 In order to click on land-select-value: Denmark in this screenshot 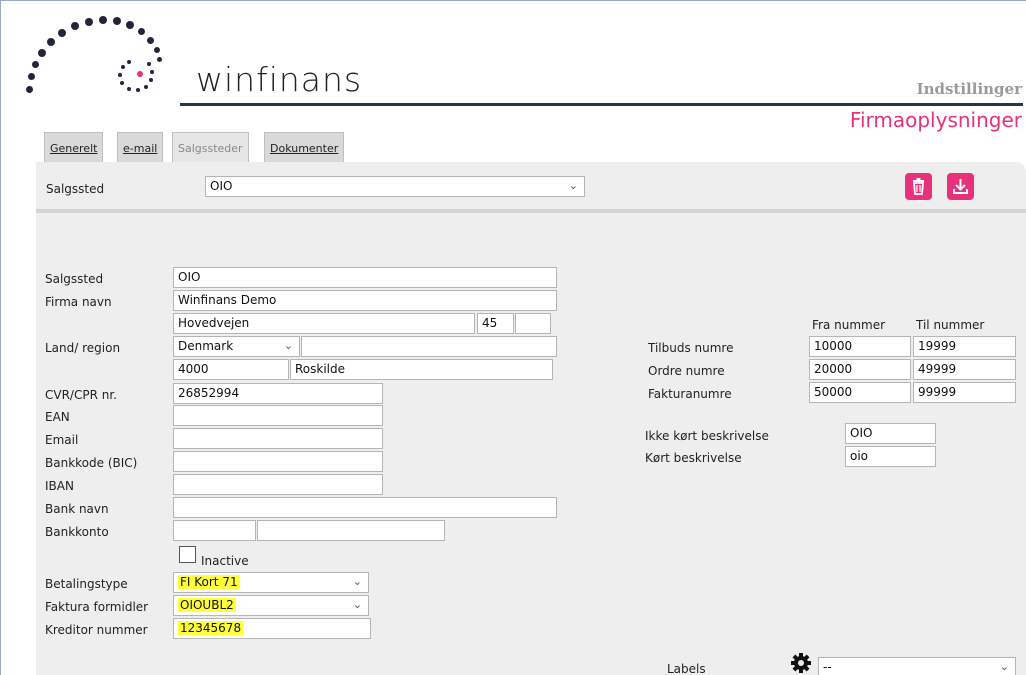, I will do `click(206, 346)`.